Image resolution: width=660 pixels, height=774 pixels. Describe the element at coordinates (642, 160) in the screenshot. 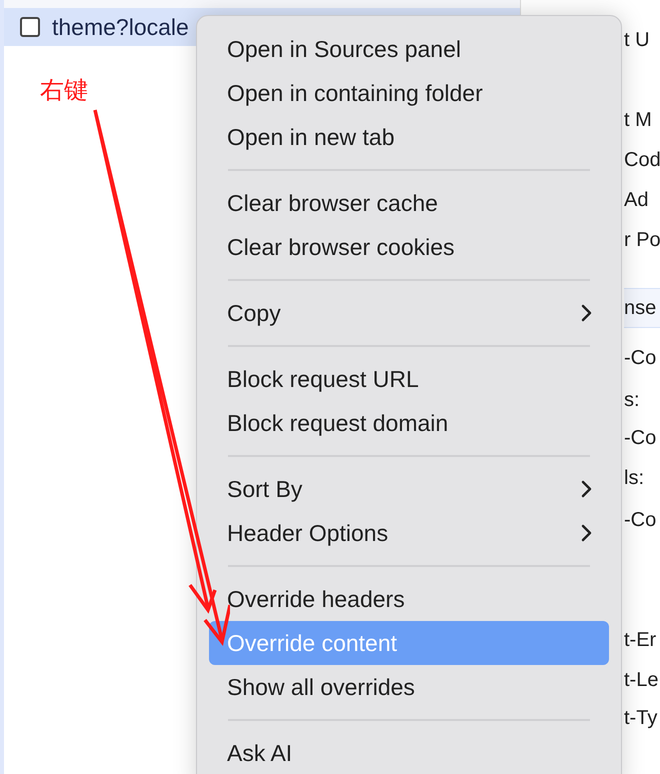

I see `detail-text: Cod` at that location.